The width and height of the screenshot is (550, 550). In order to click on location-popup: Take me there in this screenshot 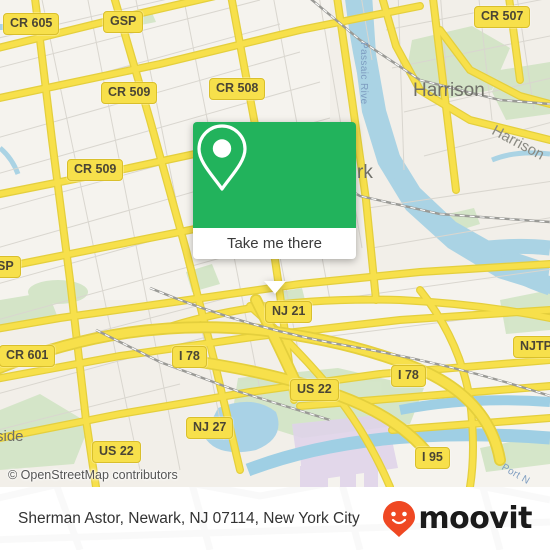, I will do `click(274, 208)`.